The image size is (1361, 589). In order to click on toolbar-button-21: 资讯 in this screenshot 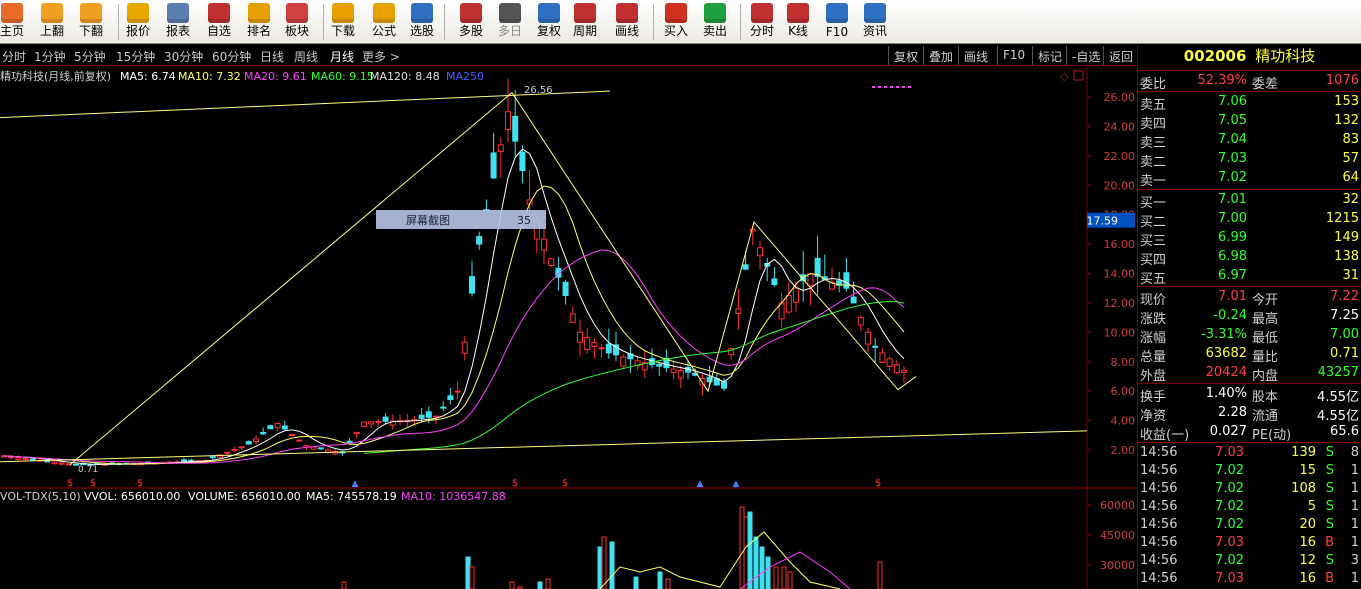, I will do `click(875, 22)`.